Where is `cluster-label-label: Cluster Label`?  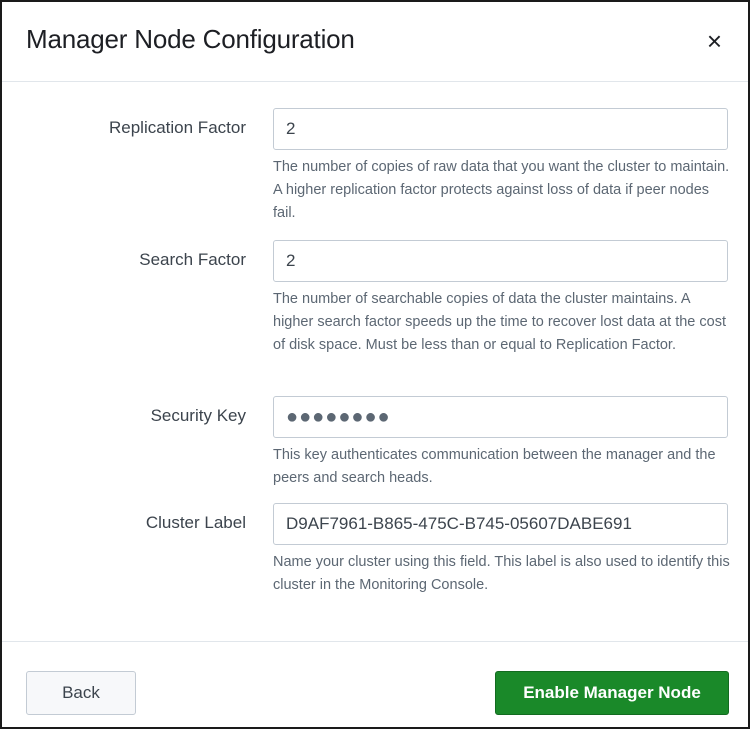 cluster-label-label: Cluster Label is located at coordinates (195, 522).